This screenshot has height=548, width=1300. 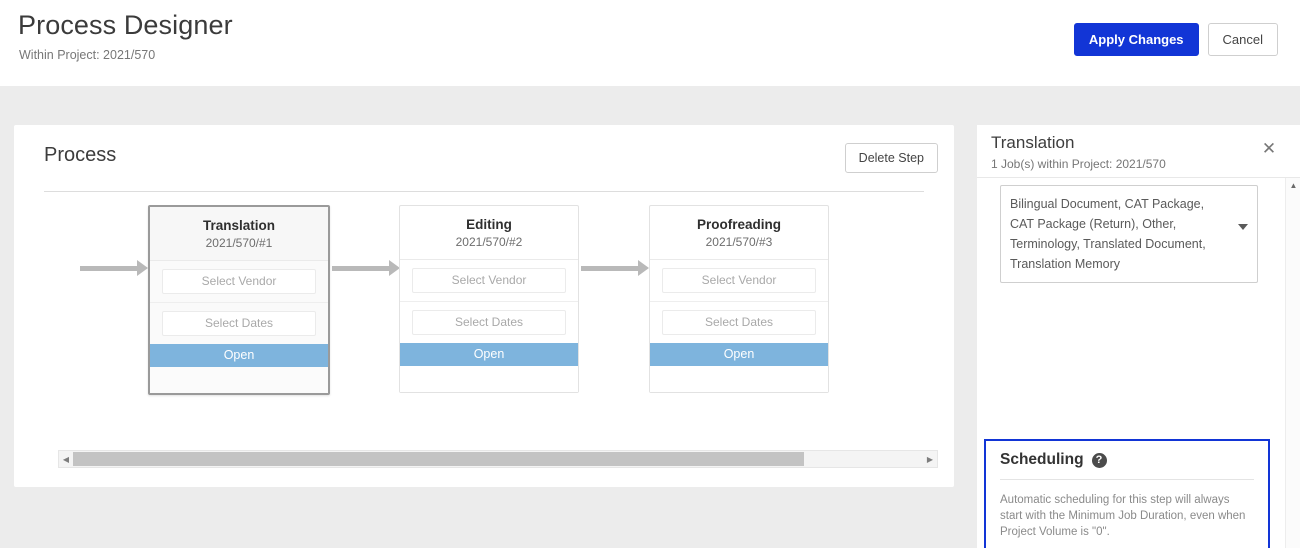 What do you see at coordinates (489, 224) in the screenshot?
I see `step-name: Editing` at bounding box center [489, 224].